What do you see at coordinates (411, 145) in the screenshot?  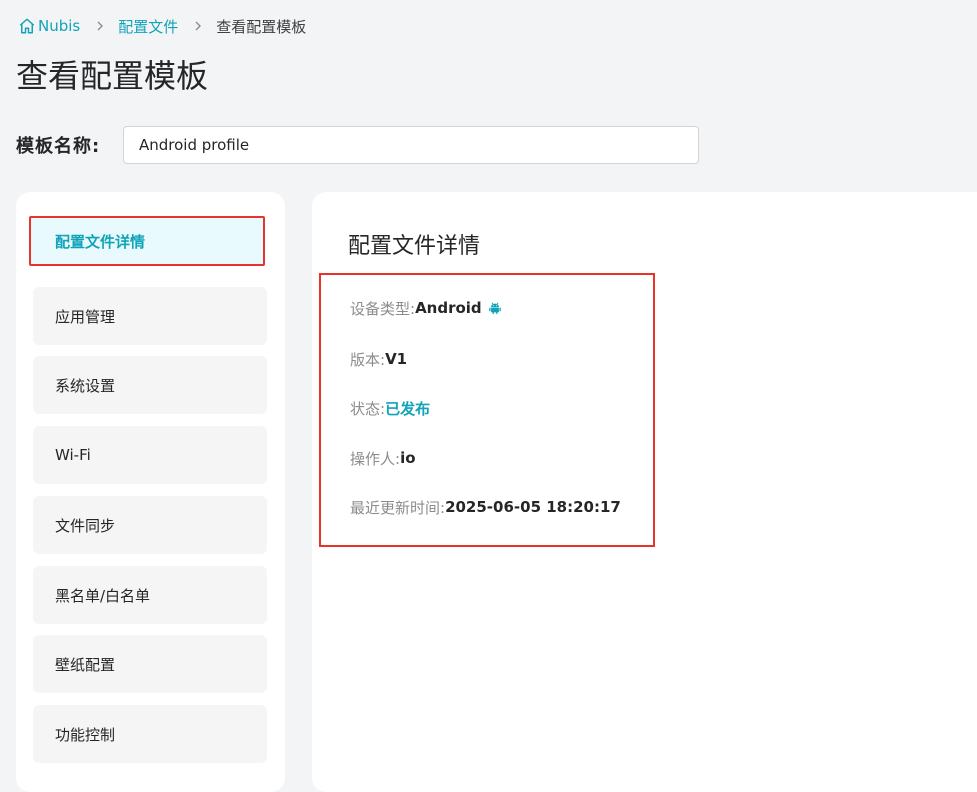 I see `template-name-input` at bounding box center [411, 145].